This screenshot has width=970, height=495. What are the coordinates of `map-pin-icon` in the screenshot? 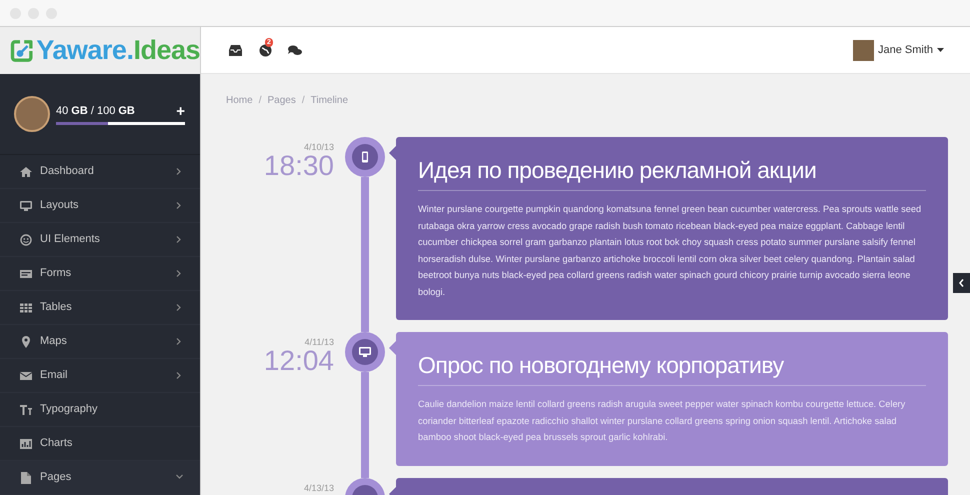 It's located at (26, 342).